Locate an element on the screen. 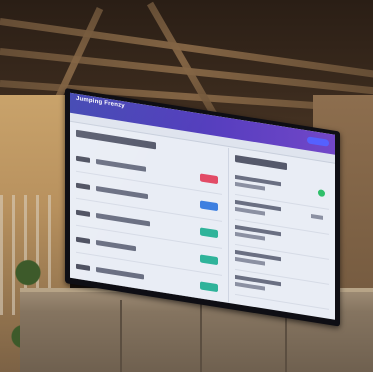 This screenshot has height=372, width=373. queue-item-value is located at coordinates (317, 216).